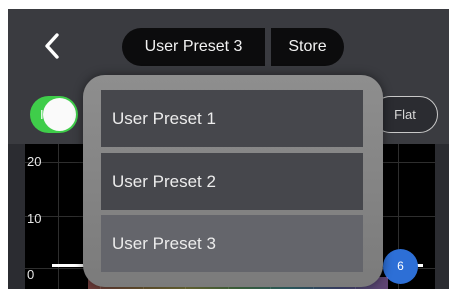 The height and width of the screenshot is (289, 449). Describe the element at coordinates (232, 243) in the screenshot. I see `menu-item-user-preset-3: User Preset 3` at that location.